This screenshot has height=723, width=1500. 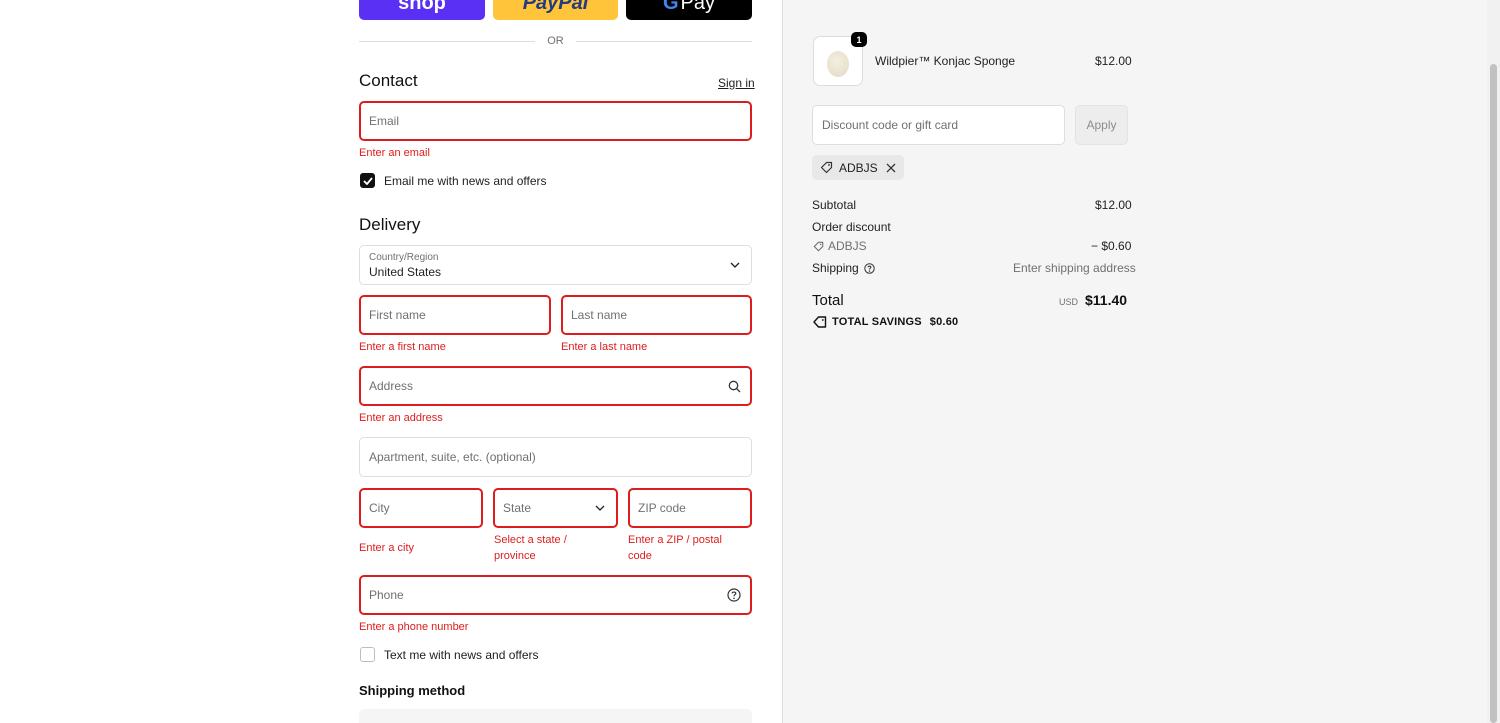 I want to click on or-divider: OR, so click(x=555, y=41).